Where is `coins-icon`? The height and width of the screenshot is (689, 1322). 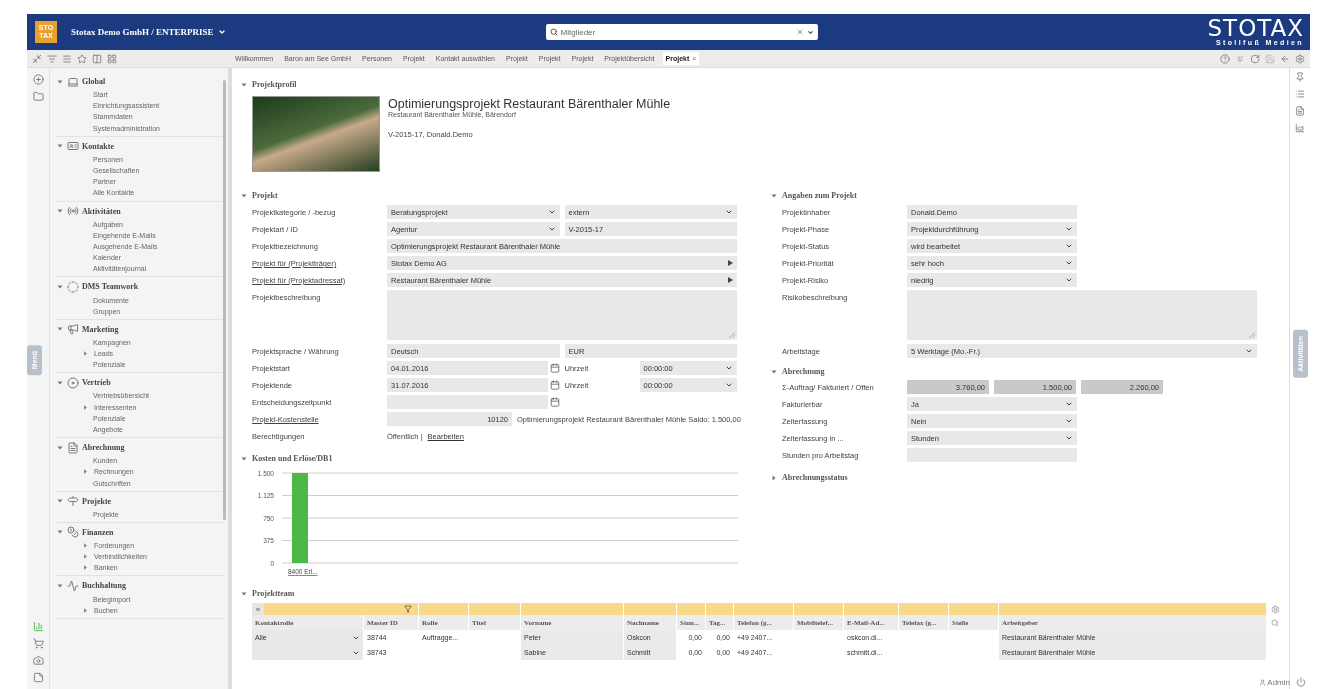
coins-icon is located at coordinates (73, 532).